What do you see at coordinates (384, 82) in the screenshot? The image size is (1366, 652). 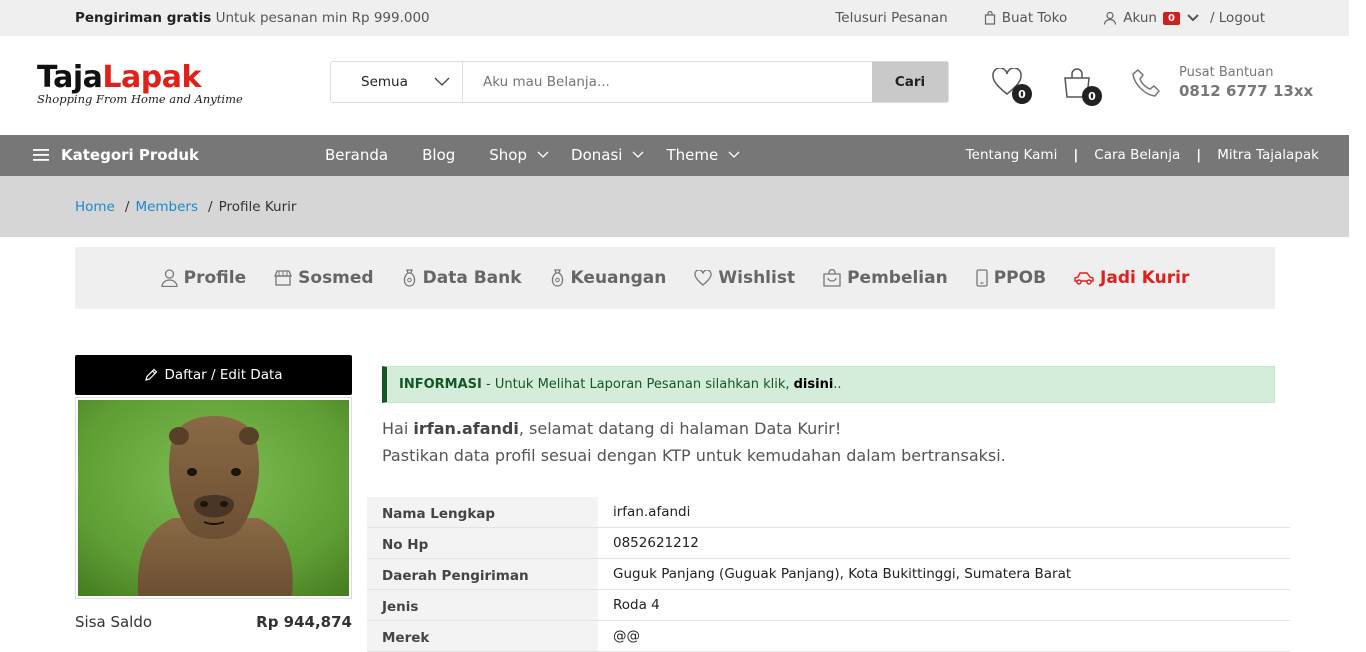 I see `search-category-value: Semua` at bounding box center [384, 82].